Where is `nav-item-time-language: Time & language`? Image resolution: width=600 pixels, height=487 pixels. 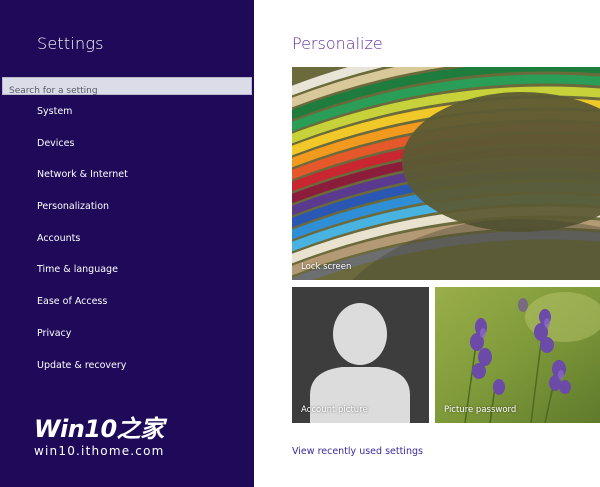 nav-item-time-language: Time & language is located at coordinates (127, 274).